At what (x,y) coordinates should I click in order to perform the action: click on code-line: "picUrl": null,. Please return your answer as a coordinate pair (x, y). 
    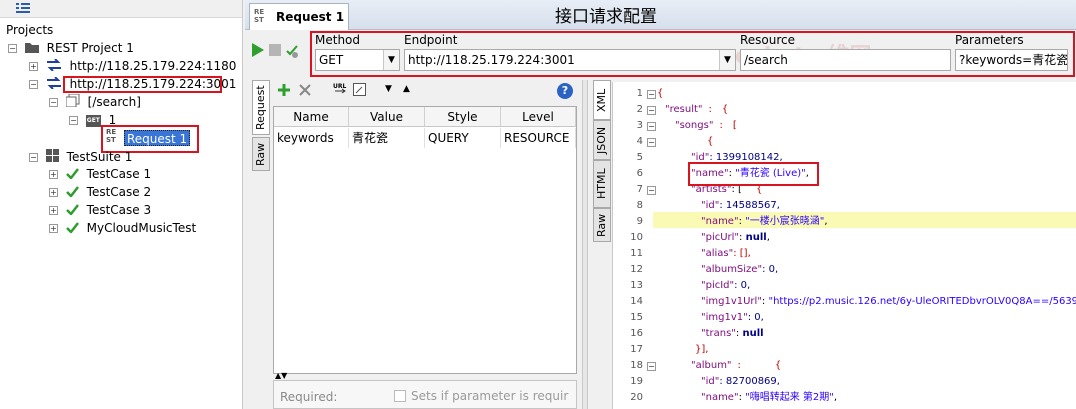
    Looking at the image, I should click on (735, 237).